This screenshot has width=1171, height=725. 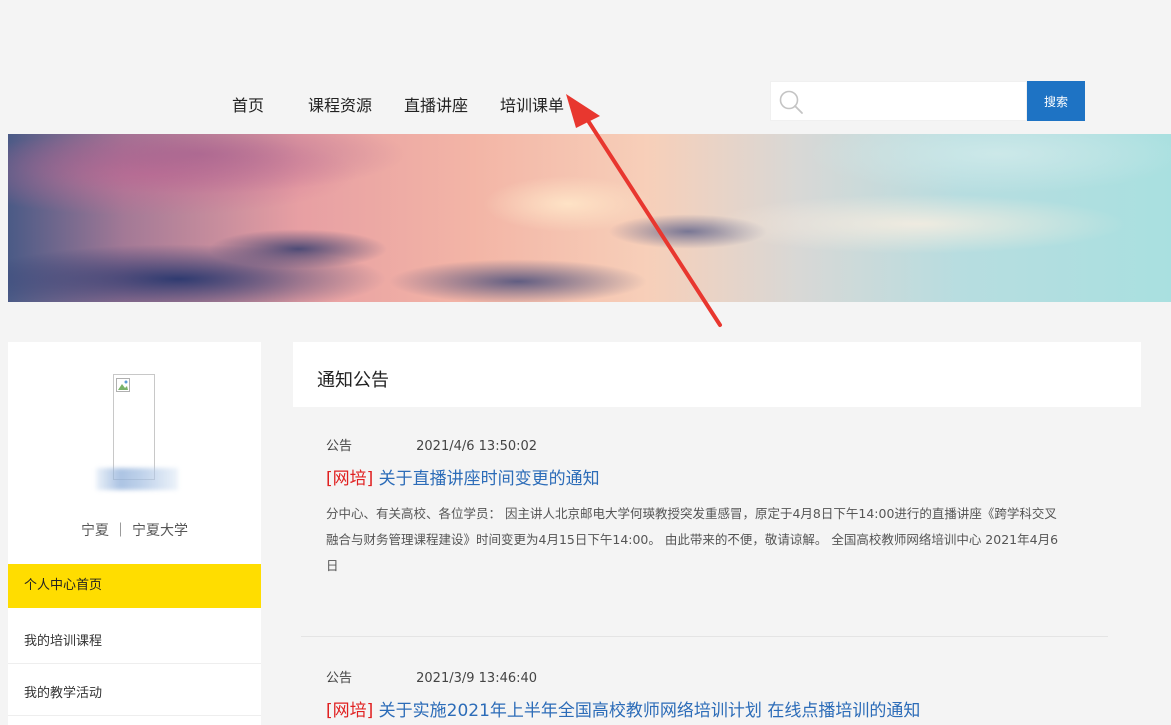 I want to click on user-sidebar: 宁夏 ｜ 宁夏大学 个人中心首页 我的培训课程 我的教学活动, so click(x=134, y=533).